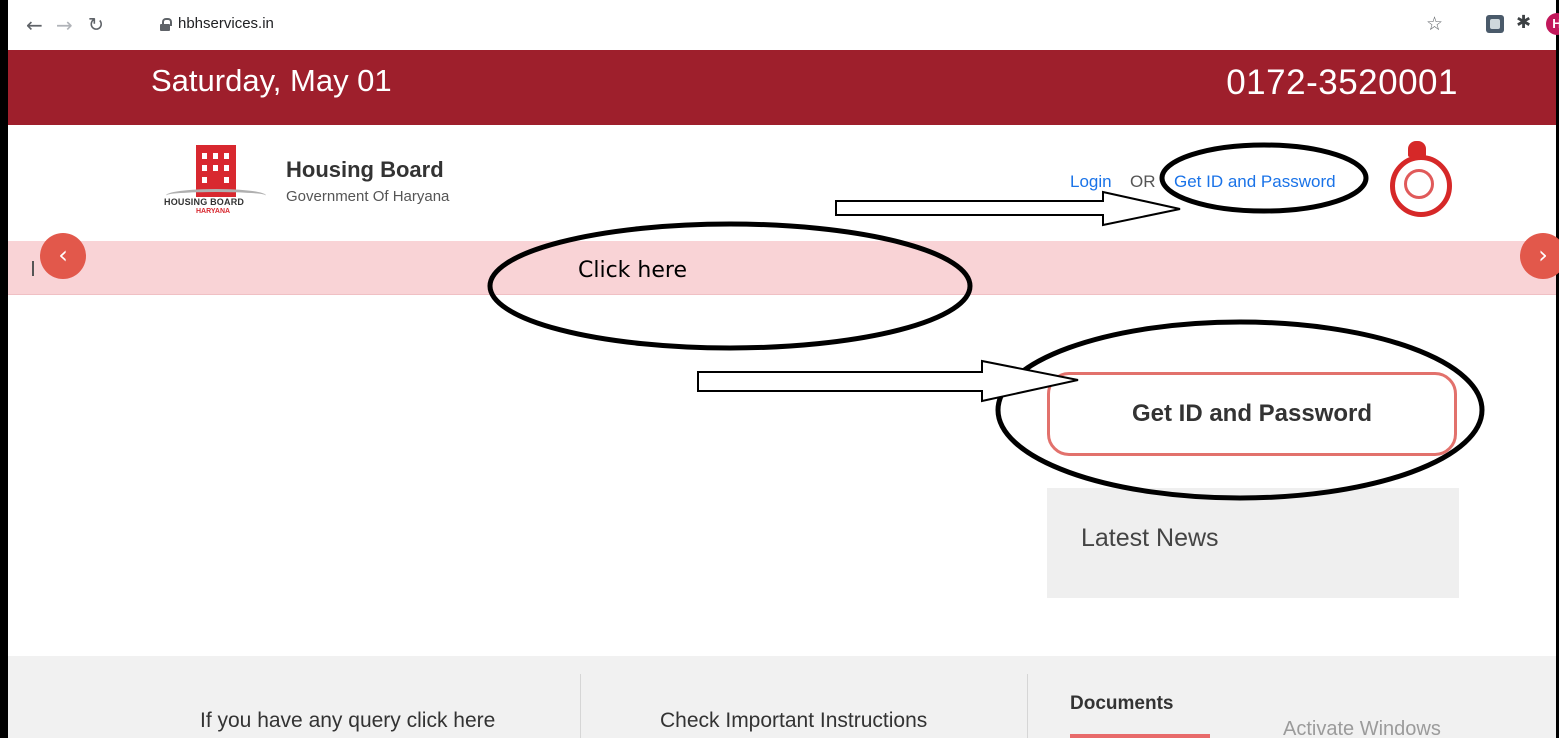 This screenshot has height=741, width=1559. What do you see at coordinates (1264, 178) in the screenshot?
I see `highlight-ellipse-header-link` at bounding box center [1264, 178].